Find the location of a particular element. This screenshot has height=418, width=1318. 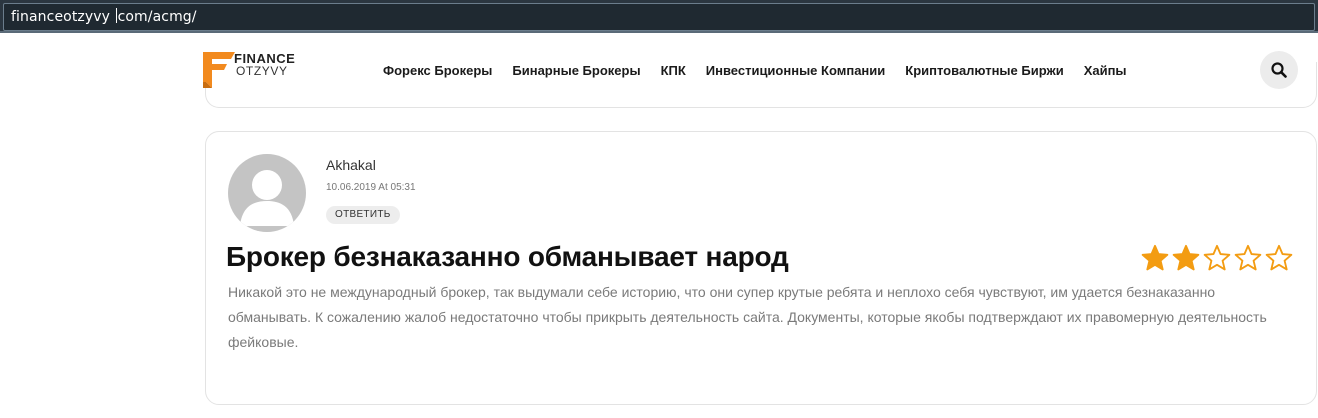

nav-item-binary-brokers: Бинарные Брокеры is located at coordinates (576, 70).